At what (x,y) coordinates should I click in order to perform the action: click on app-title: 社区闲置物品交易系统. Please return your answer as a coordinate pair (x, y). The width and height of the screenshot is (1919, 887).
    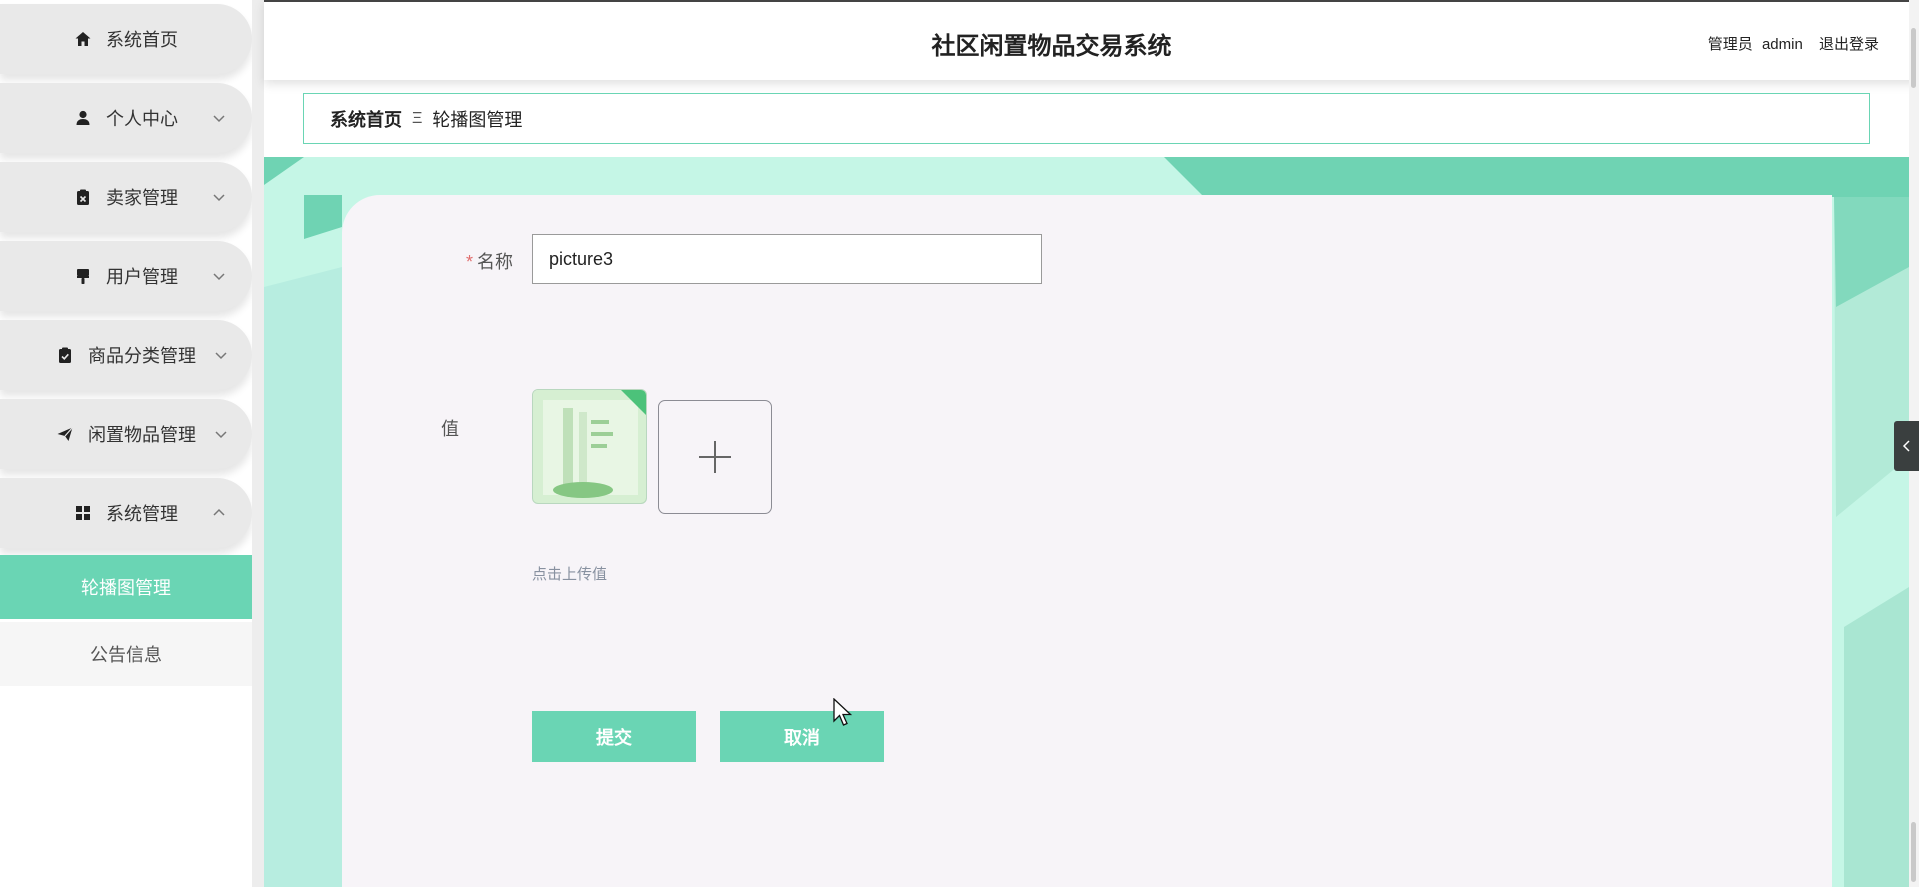
    Looking at the image, I should click on (1051, 46).